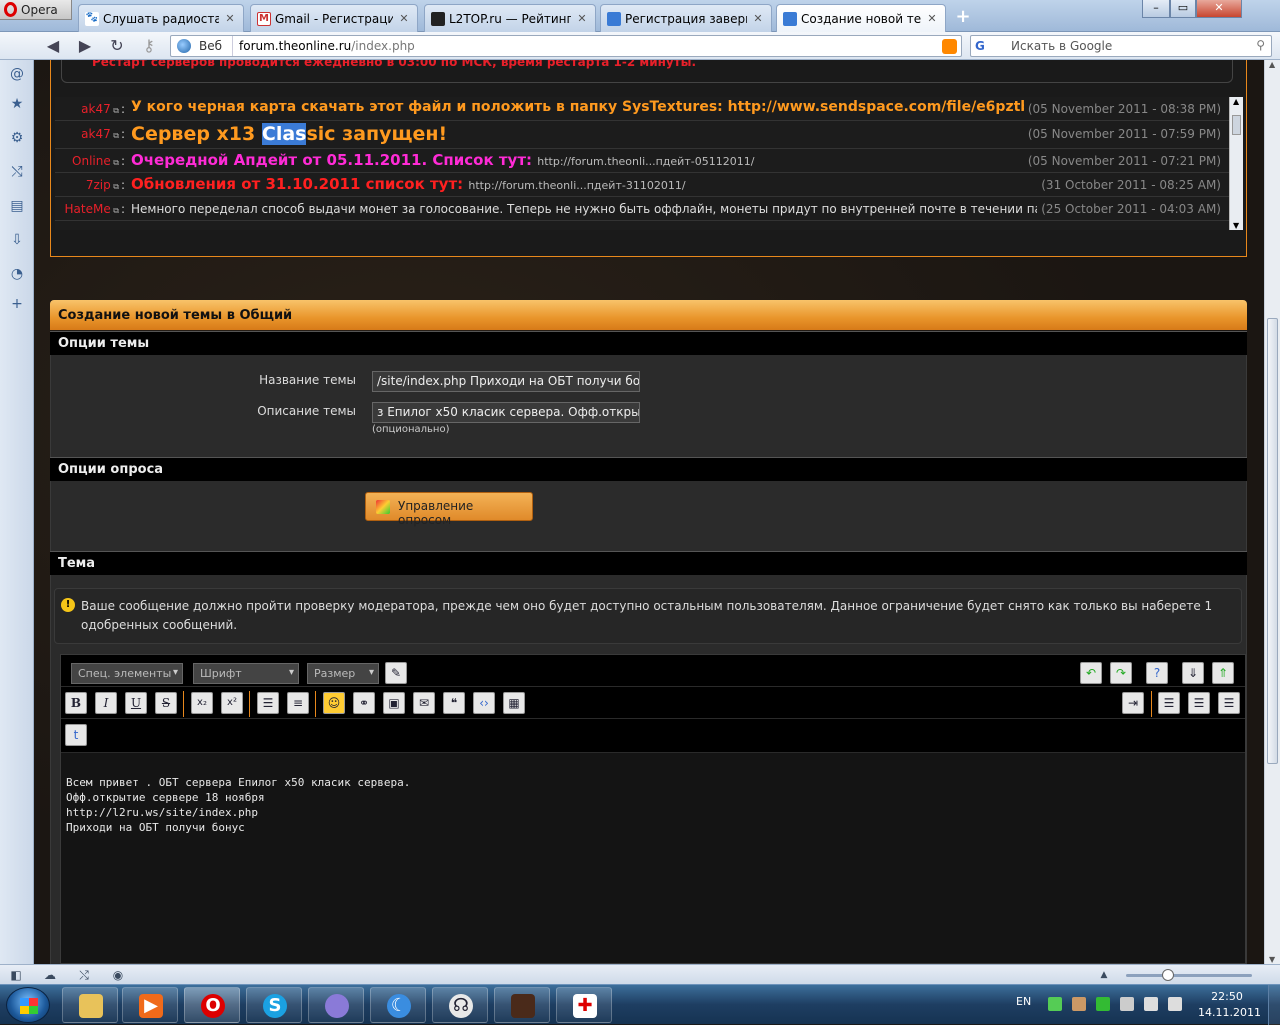  I want to click on zoom-slider, so click(1189, 975).